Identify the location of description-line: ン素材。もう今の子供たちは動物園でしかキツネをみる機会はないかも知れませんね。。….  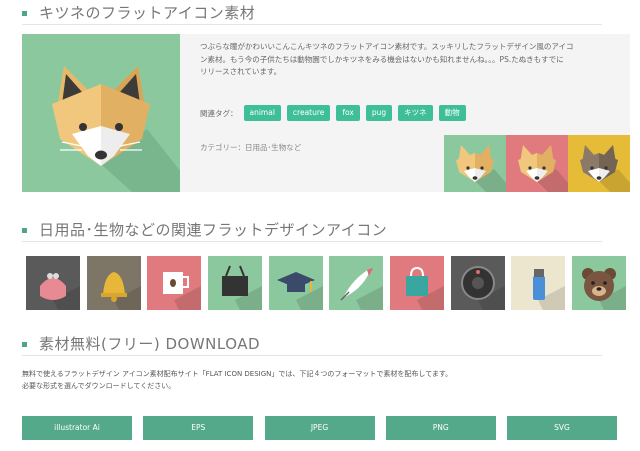
(382, 59).